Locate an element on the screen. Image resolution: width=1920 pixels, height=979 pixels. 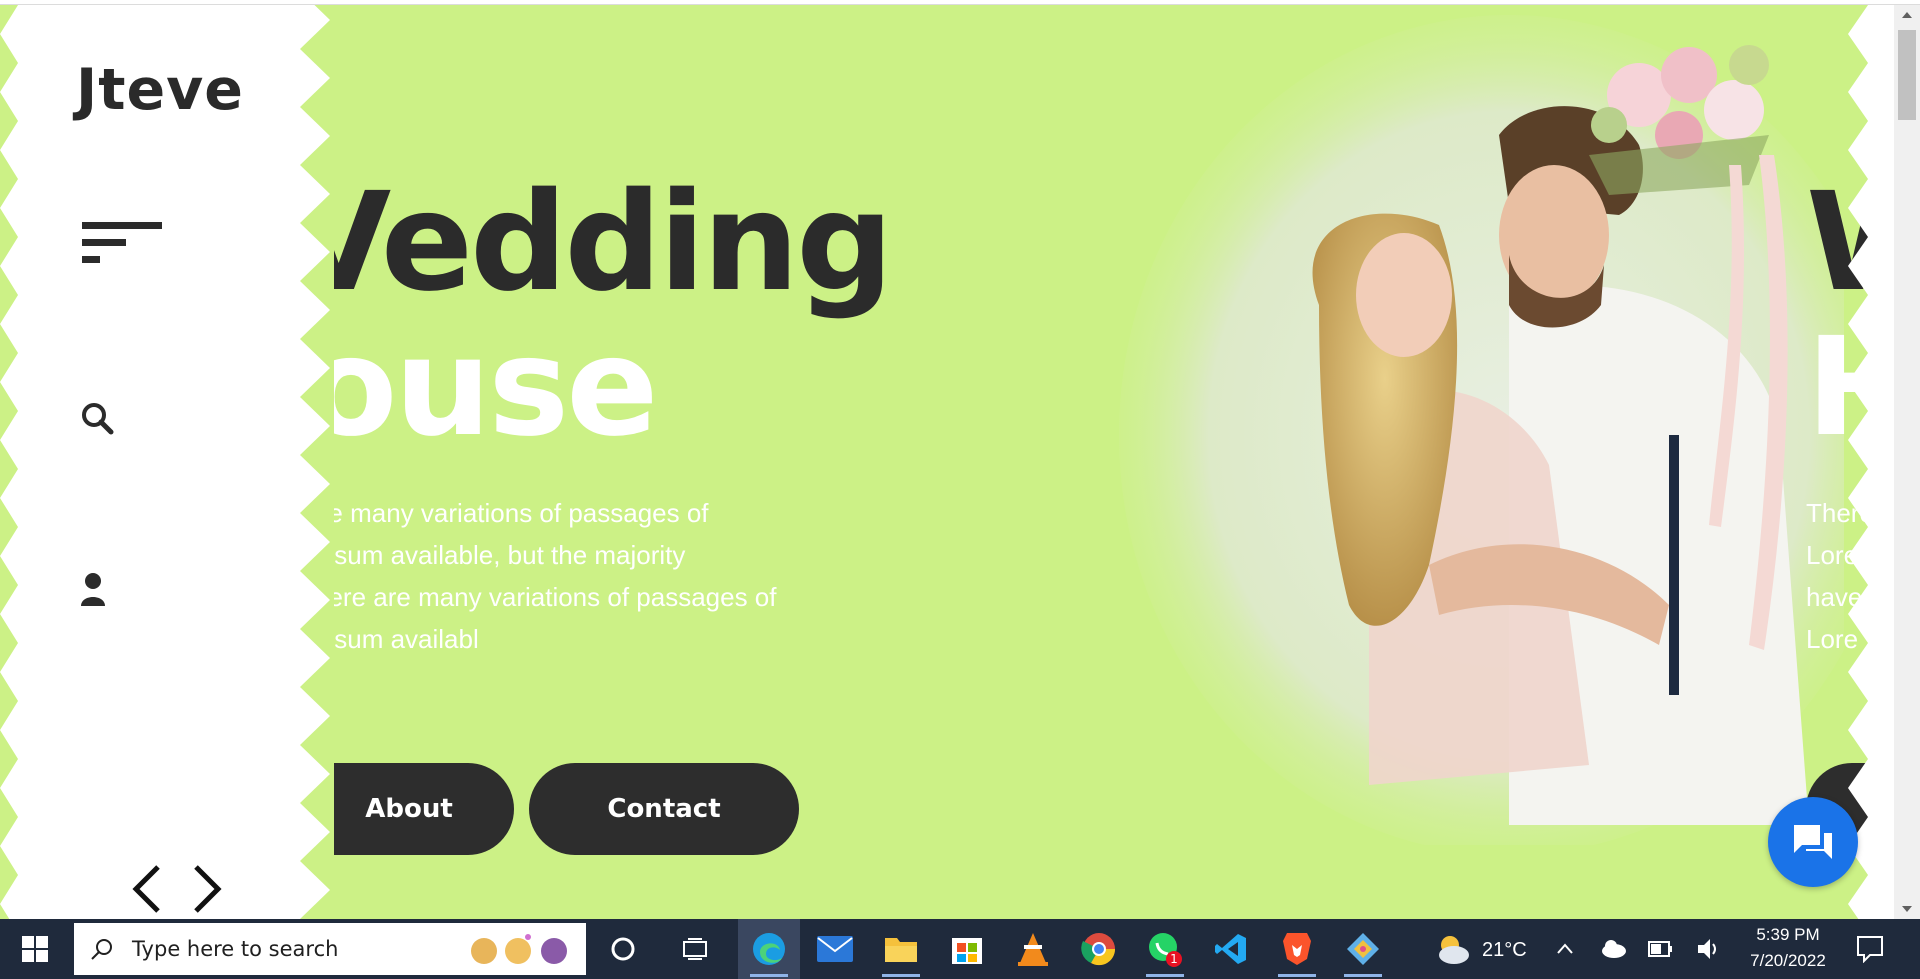
right-zigzag-border is located at coordinates (1871, 462).